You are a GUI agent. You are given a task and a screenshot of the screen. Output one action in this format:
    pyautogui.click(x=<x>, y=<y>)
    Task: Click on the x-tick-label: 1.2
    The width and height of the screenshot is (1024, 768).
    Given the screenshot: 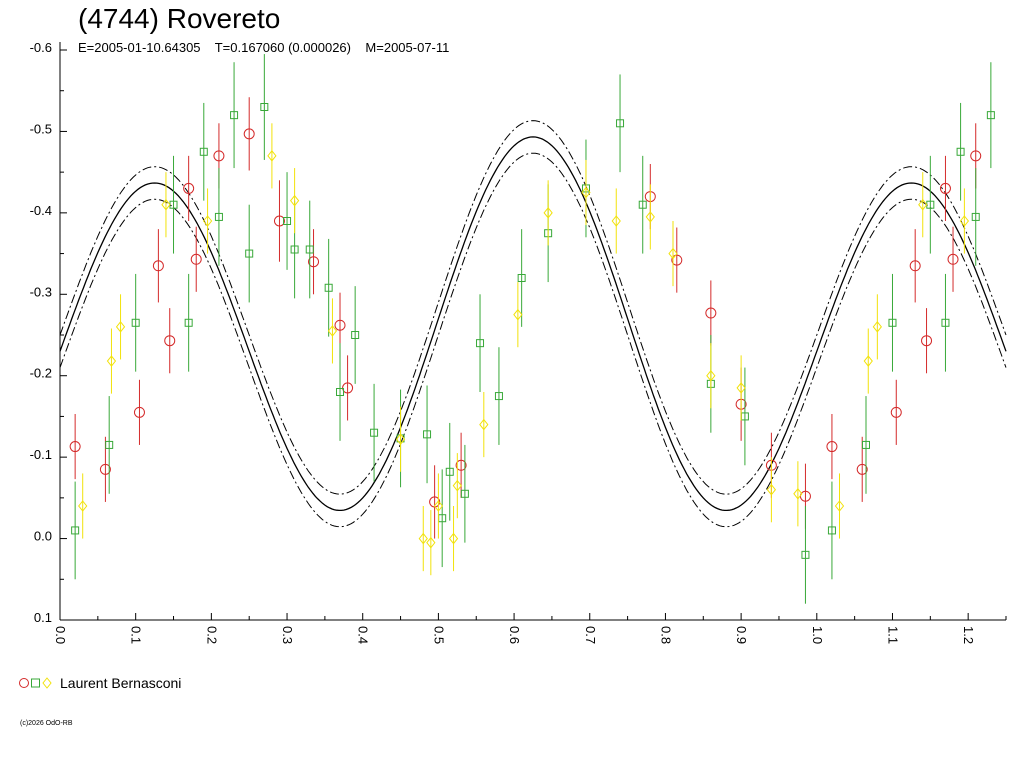 What is the action you would take?
    pyautogui.click(x=968, y=635)
    